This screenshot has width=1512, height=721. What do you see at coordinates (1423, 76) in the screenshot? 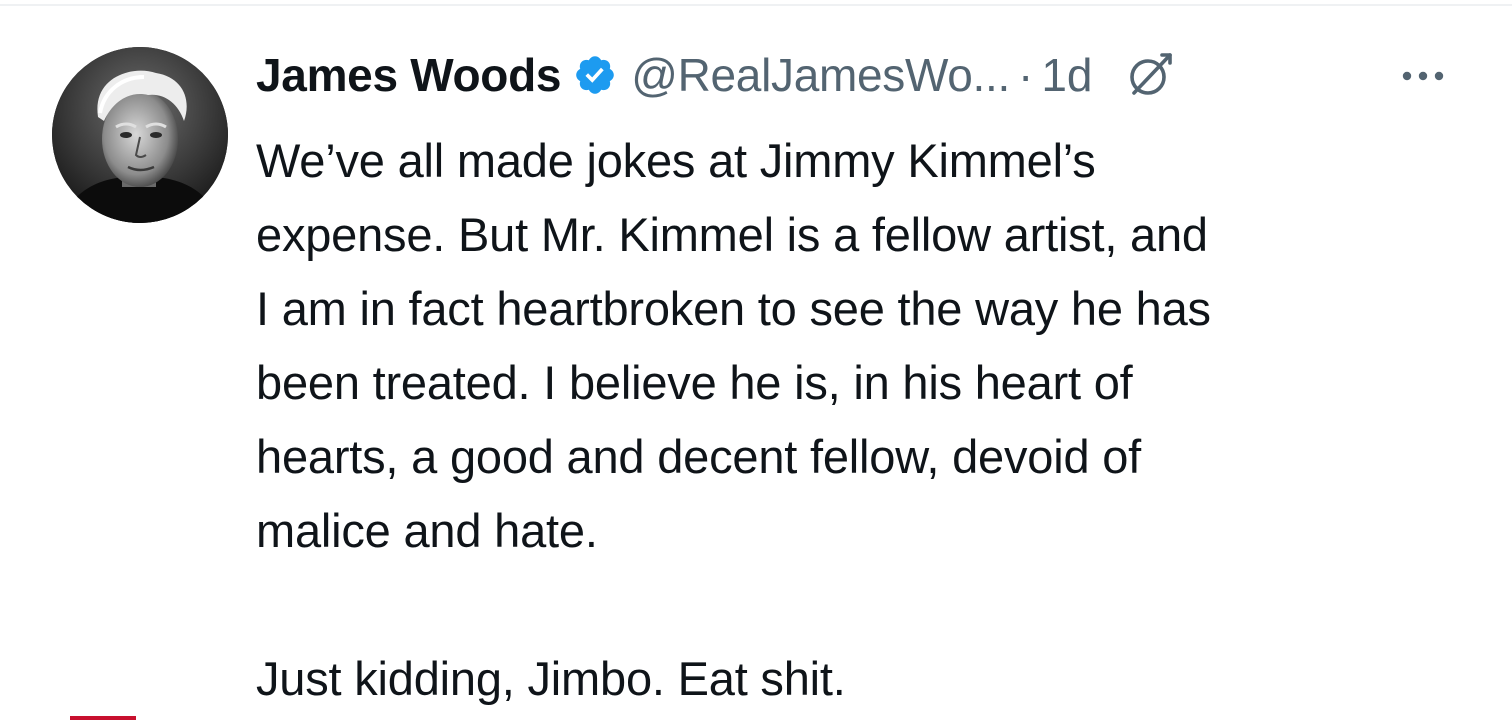
I see `more-options-icon` at bounding box center [1423, 76].